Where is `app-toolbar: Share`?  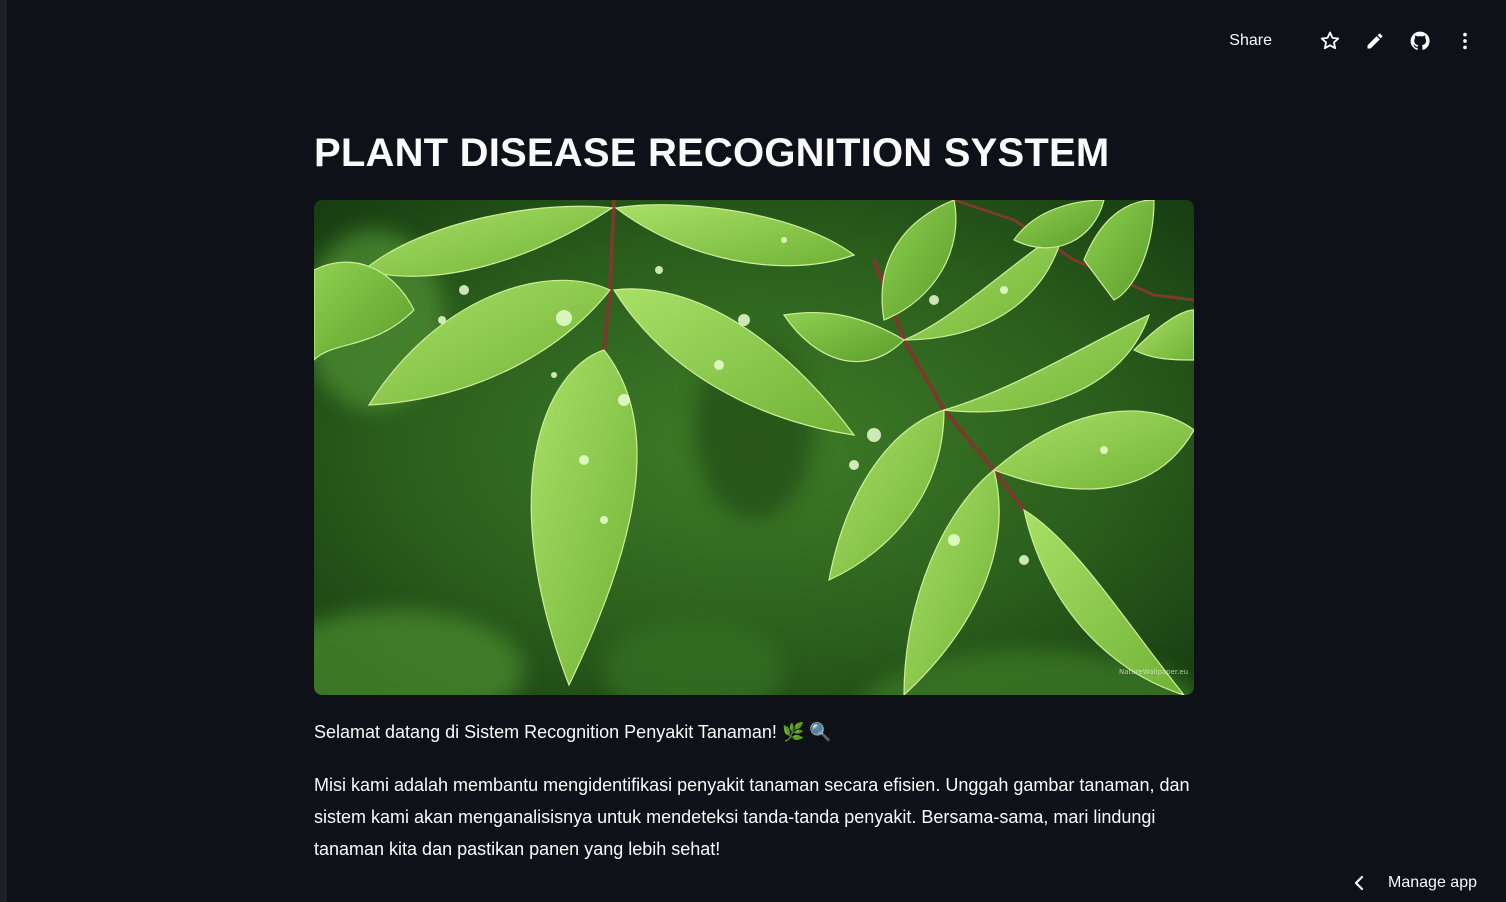
app-toolbar: Share is located at coordinates (1352, 41).